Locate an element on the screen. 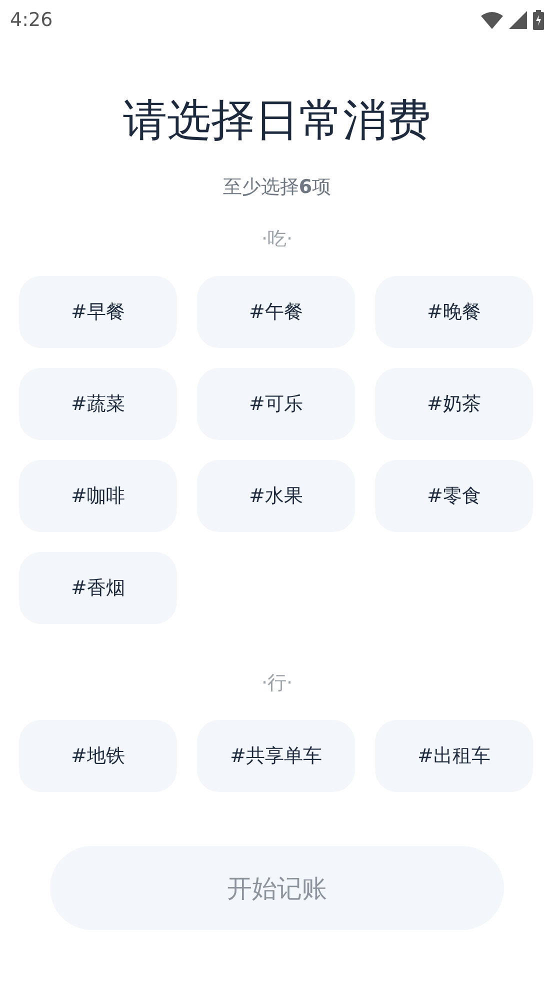  tag-chip: #零食 is located at coordinates (454, 496).